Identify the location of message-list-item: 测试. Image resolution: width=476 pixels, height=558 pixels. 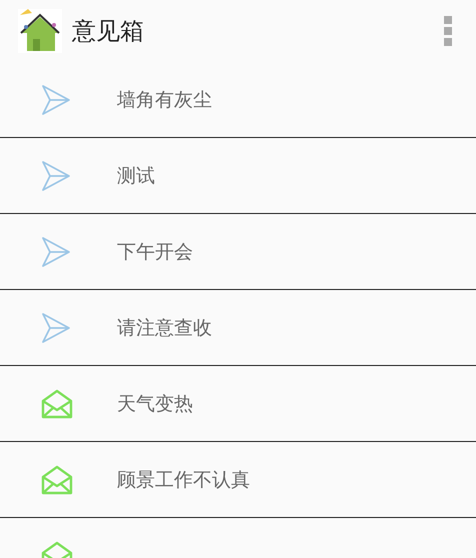
(238, 176).